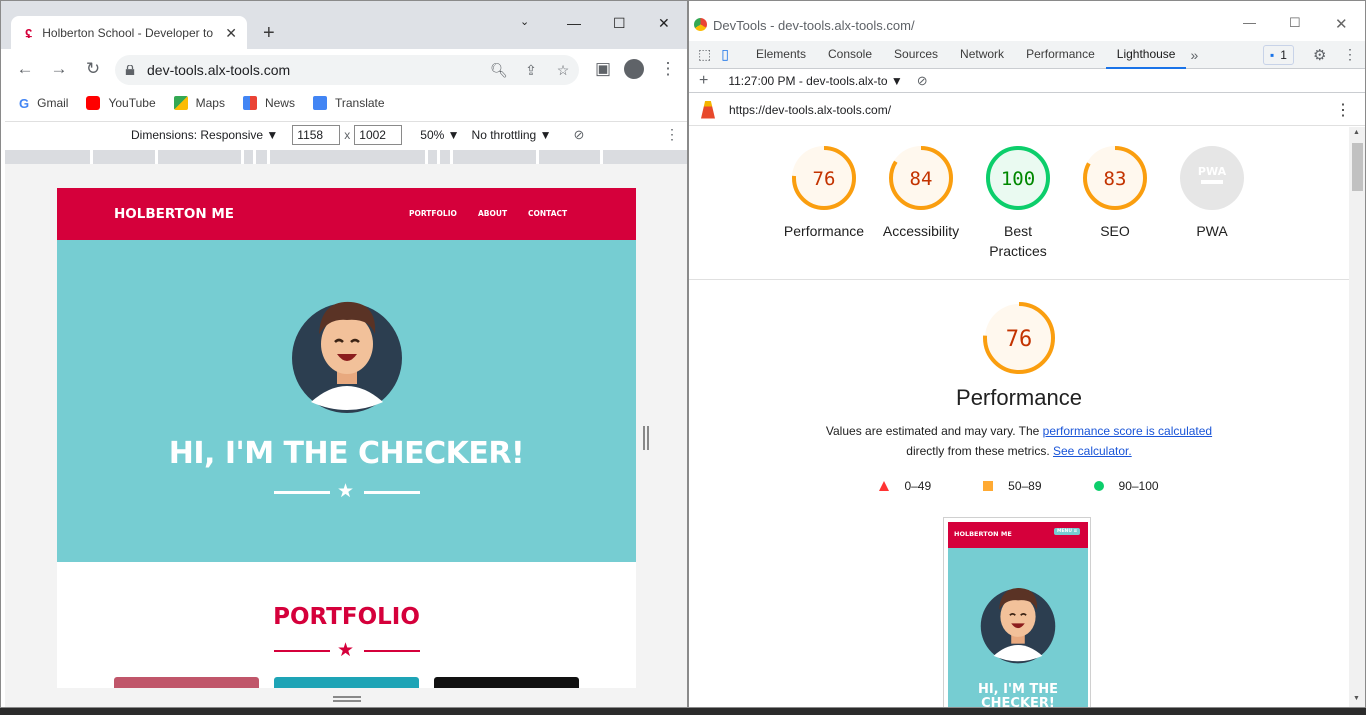 The width and height of the screenshot is (1366, 715). What do you see at coordinates (700, 24) in the screenshot?
I see `chrome-icon` at bounding box center [700, 24].